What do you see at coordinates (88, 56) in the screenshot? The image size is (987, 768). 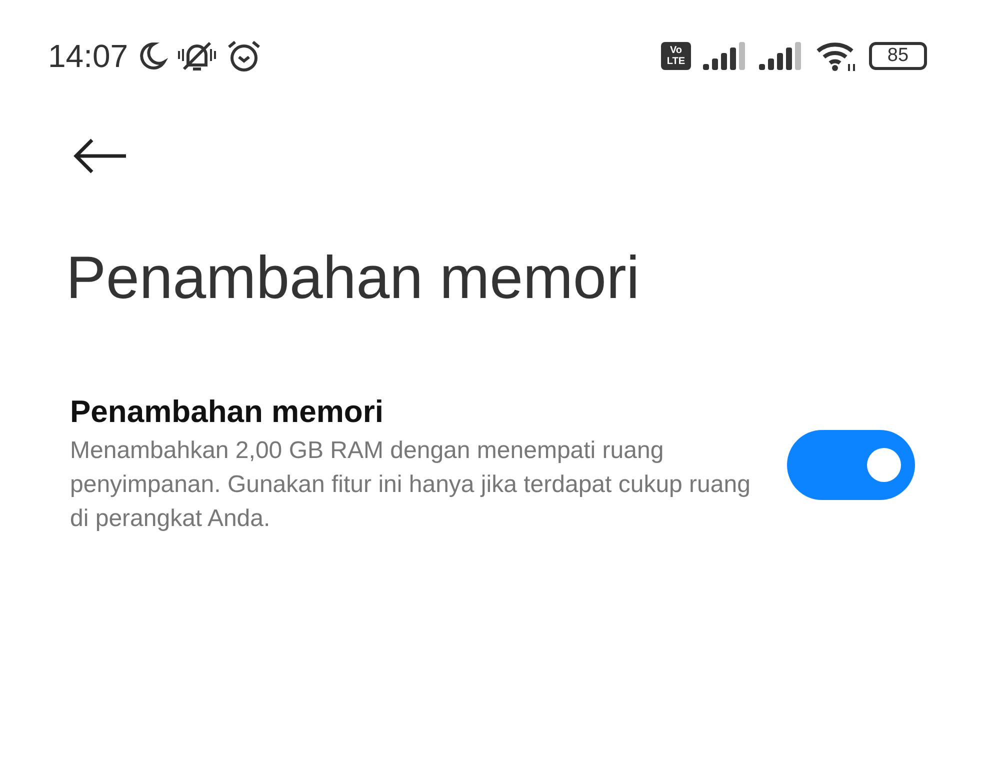 I see `clock-time: 14:07` at bounding box center [88, 56].